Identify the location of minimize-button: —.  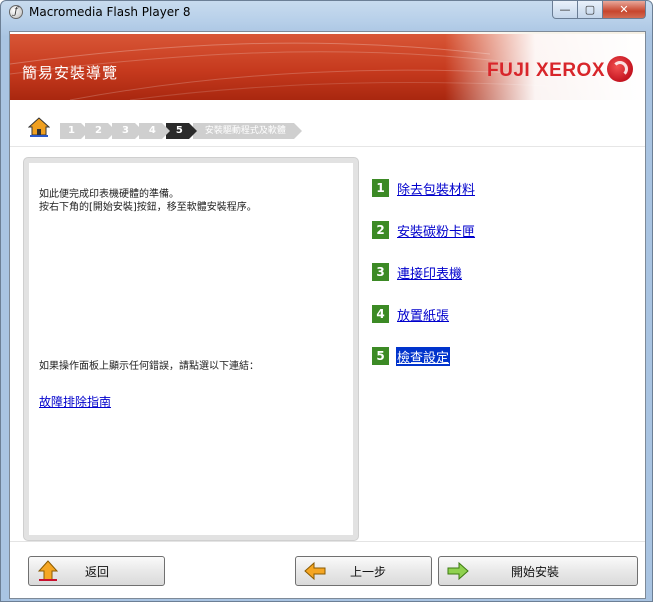
(565, 10).